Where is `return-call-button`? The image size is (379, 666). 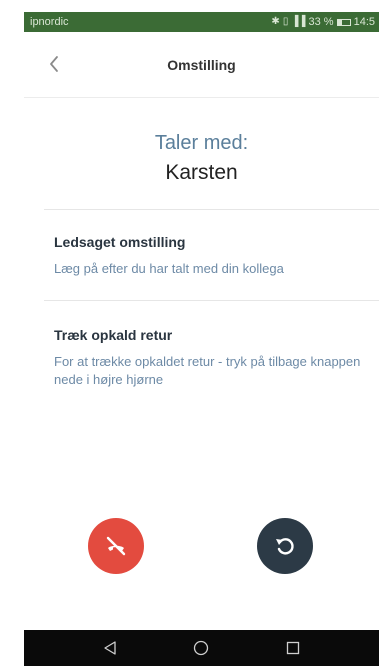
return-call-button is located at coordinates (285, 546).